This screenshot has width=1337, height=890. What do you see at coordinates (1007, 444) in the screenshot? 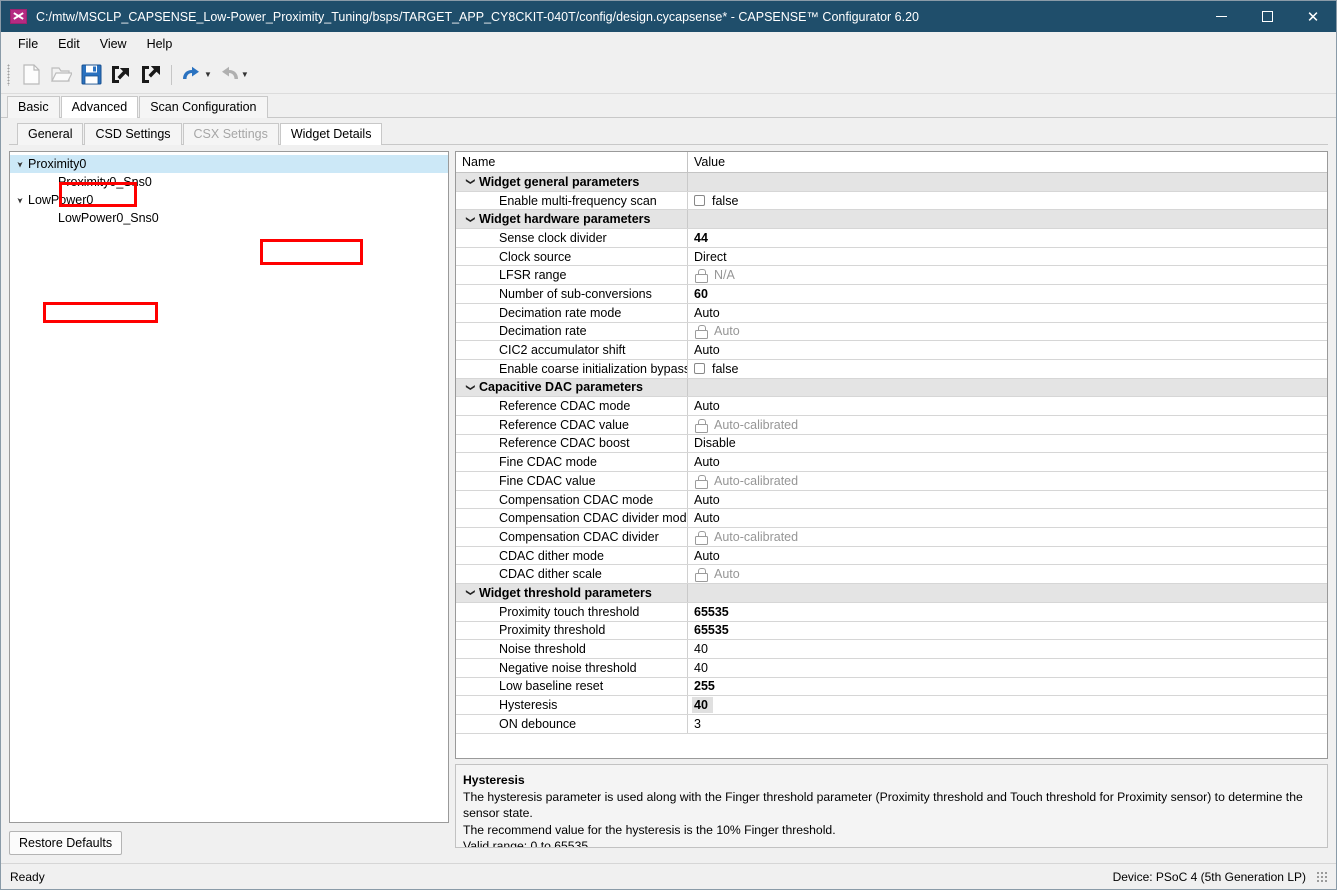
I see `property-value-cell: Disable` at bounding box center [1007, 444].